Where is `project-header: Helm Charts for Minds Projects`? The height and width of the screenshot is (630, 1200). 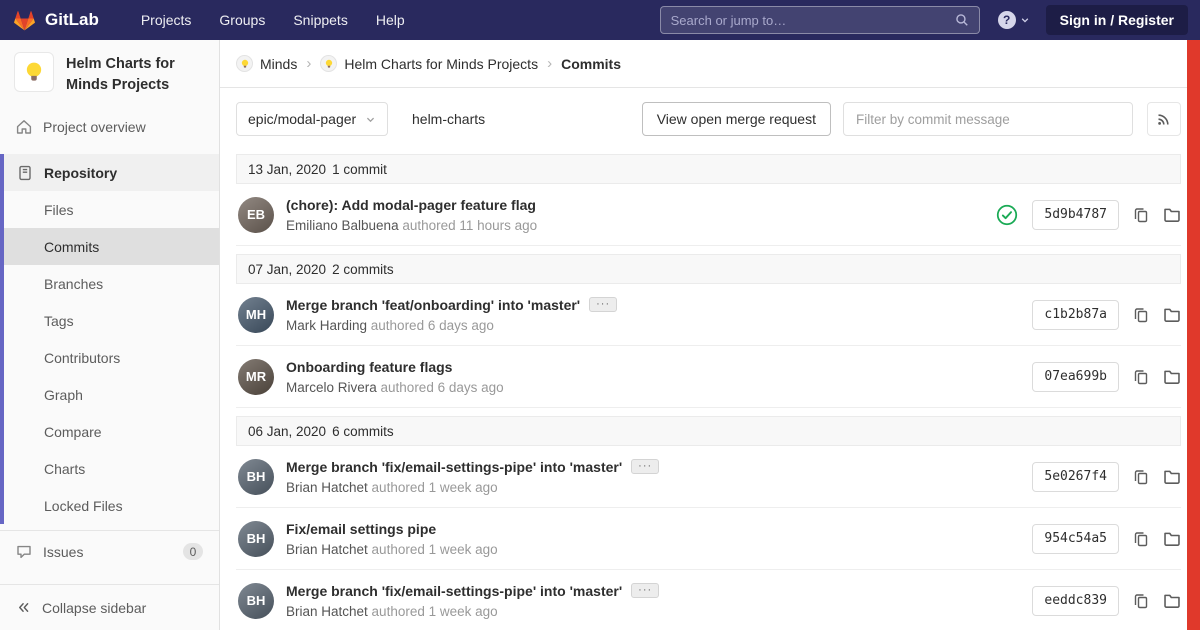 project-header: Helm Charts for Minds Projects is located at coordinates (109, 74).